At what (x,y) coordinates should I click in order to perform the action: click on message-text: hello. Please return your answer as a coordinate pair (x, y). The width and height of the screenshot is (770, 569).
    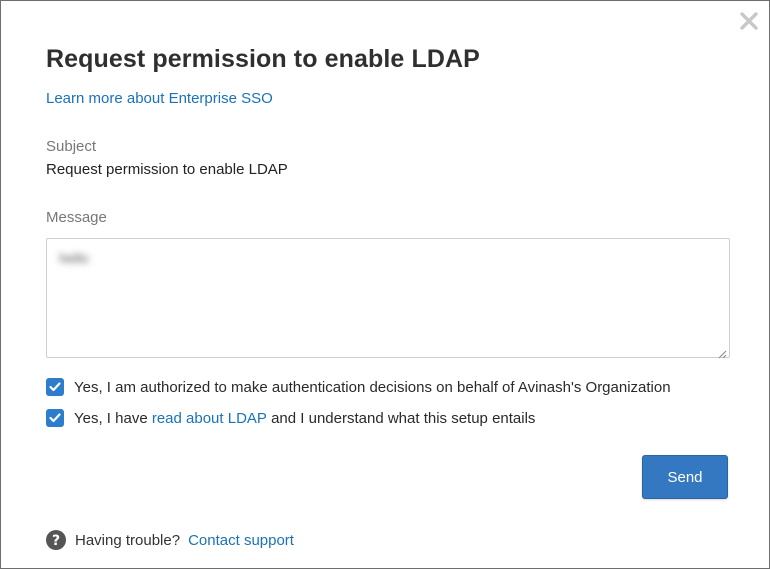
    Looking at the image, I should click on (74, 258).